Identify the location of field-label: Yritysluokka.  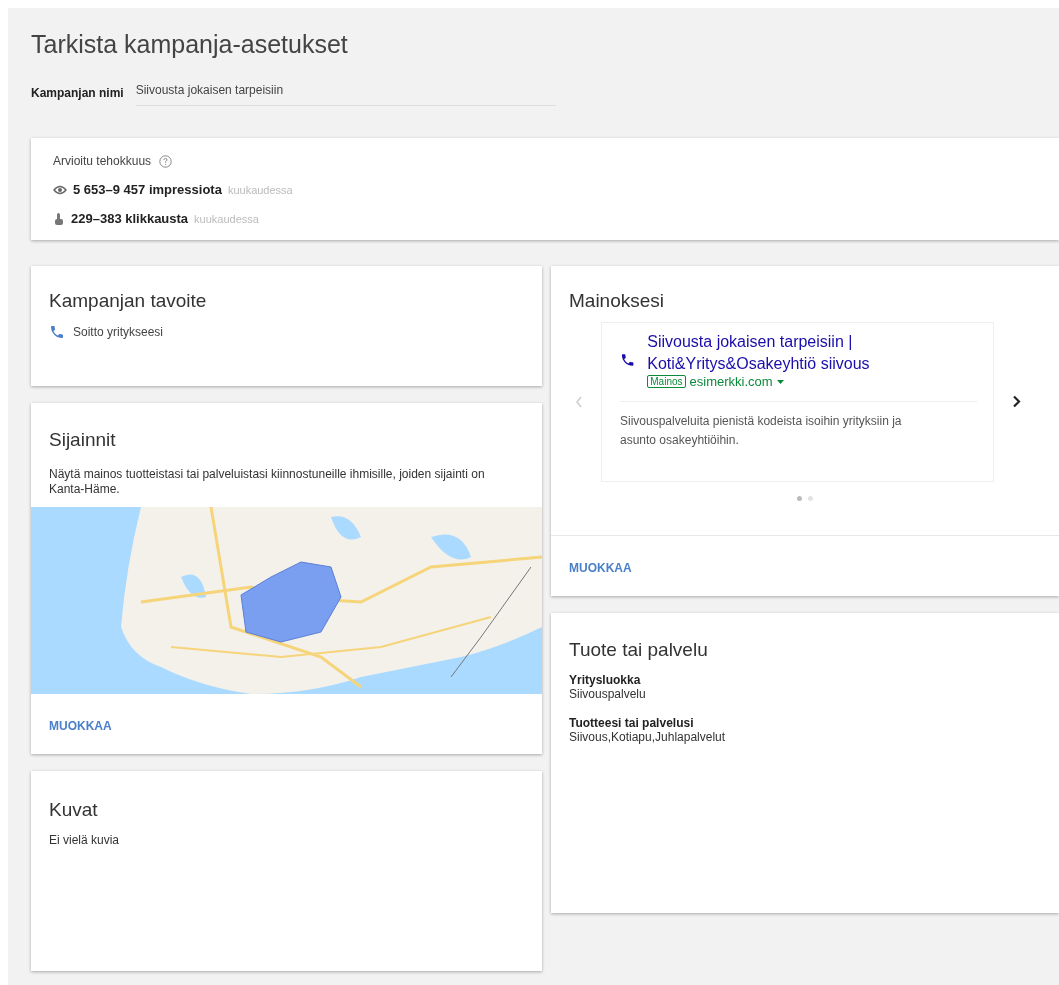
(605, 679).